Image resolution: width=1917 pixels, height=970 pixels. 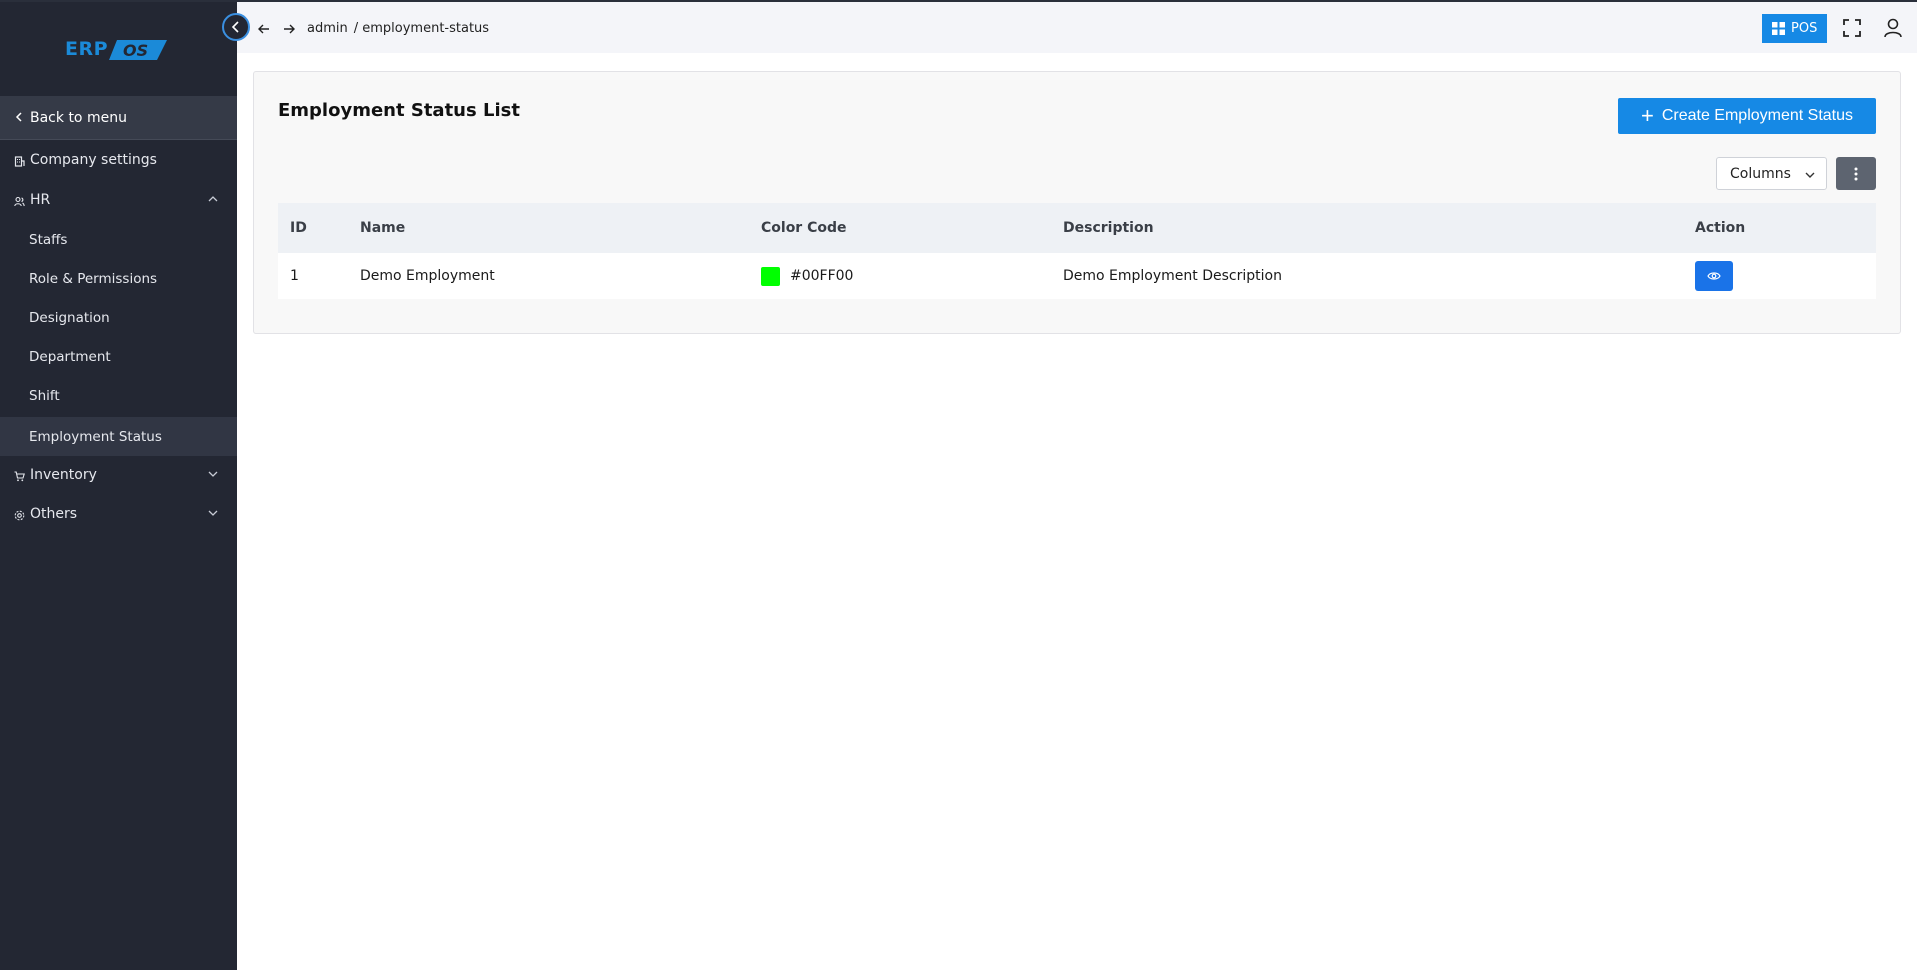 What do you see at coordinates (560, 228) in the screenshot?
I see `column-header-name: Name` at bounding box center [560, 228].